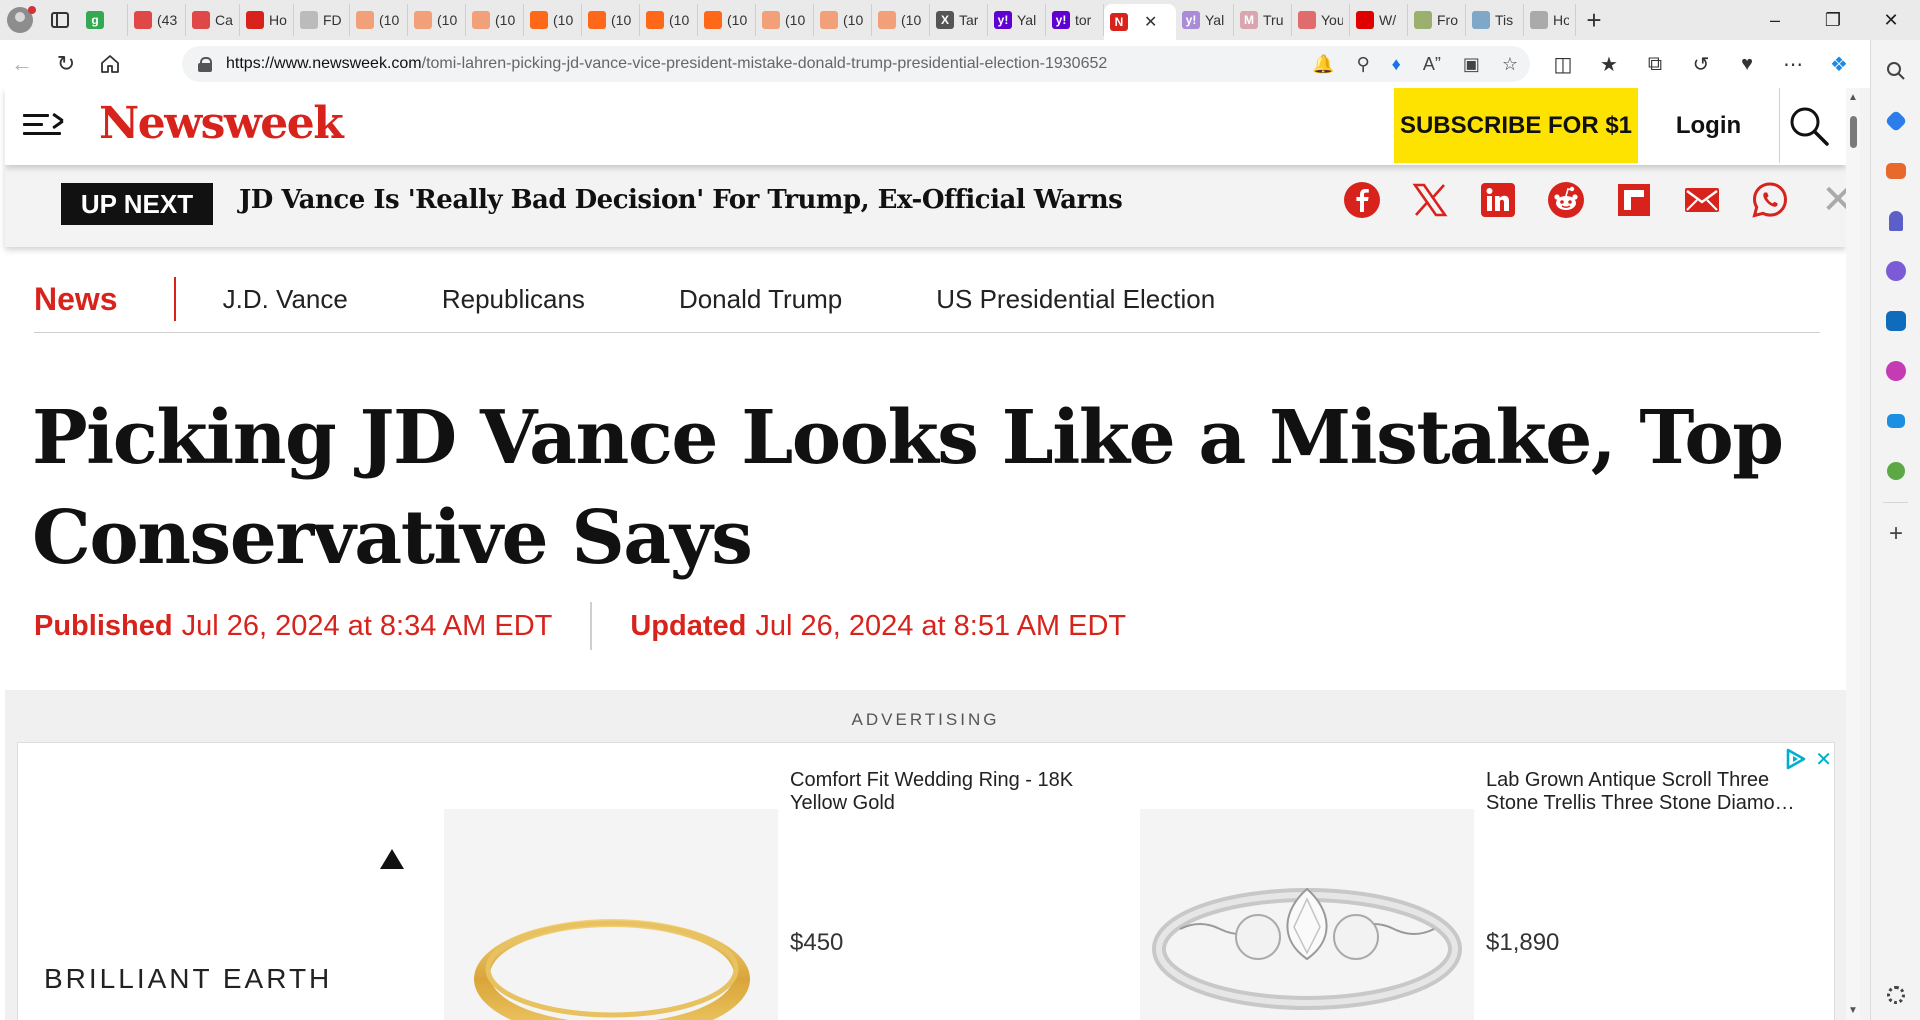  I want to click on refresh-button: ↻, so click(66, 64).